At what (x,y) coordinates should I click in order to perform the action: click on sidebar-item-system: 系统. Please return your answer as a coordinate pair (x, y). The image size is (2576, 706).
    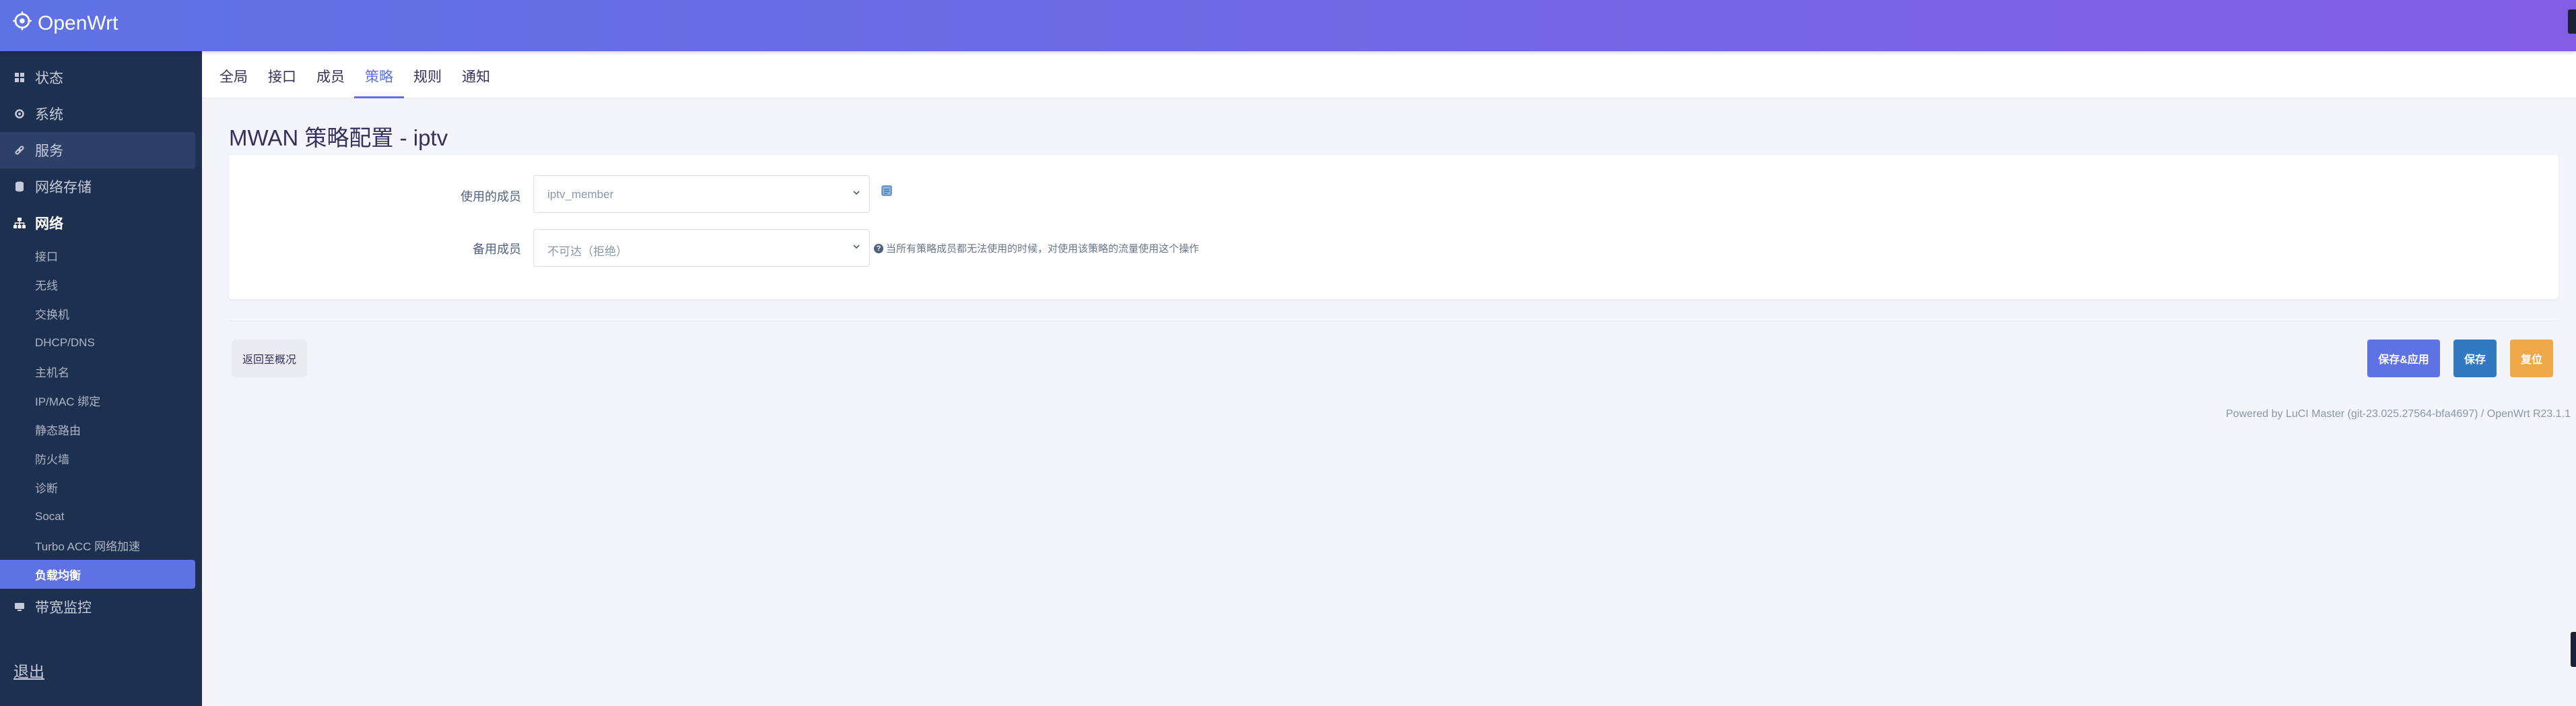
    Looking at the image, I should click on (97, 114).